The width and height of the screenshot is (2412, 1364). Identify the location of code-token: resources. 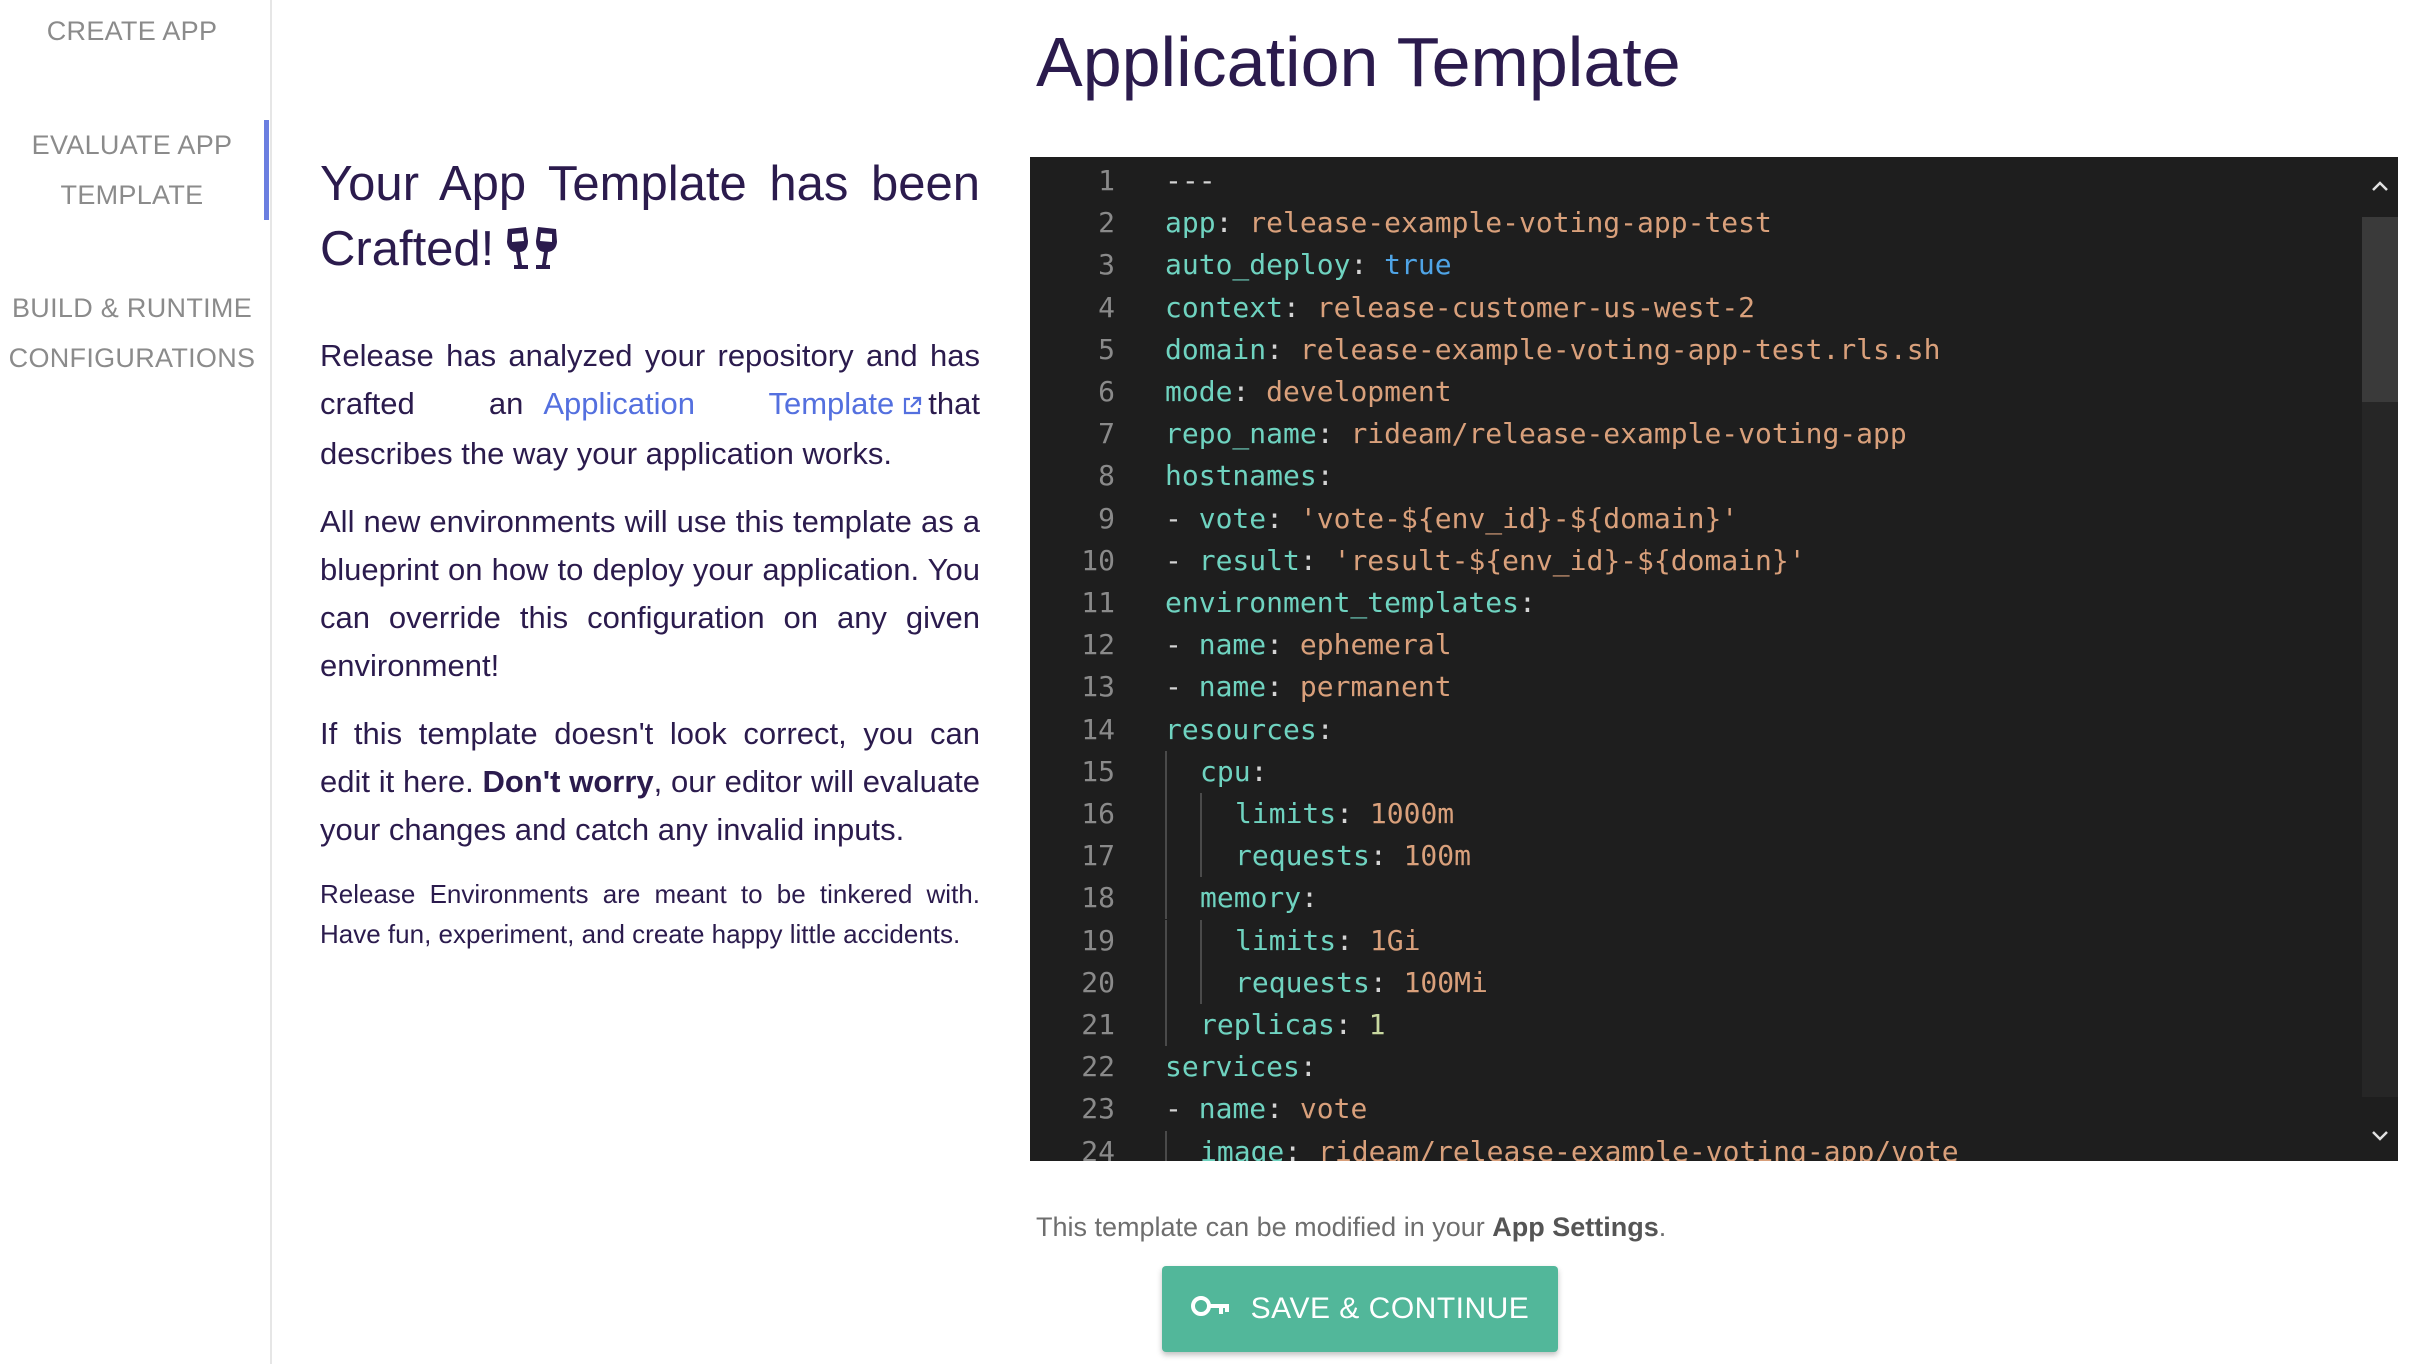
(1241, 729).